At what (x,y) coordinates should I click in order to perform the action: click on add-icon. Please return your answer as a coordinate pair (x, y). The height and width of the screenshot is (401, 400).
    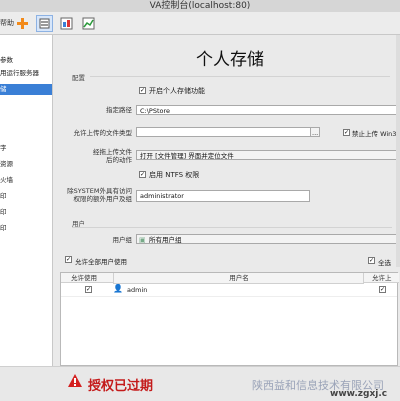
    Looking at the image, I should click on (22, 23).